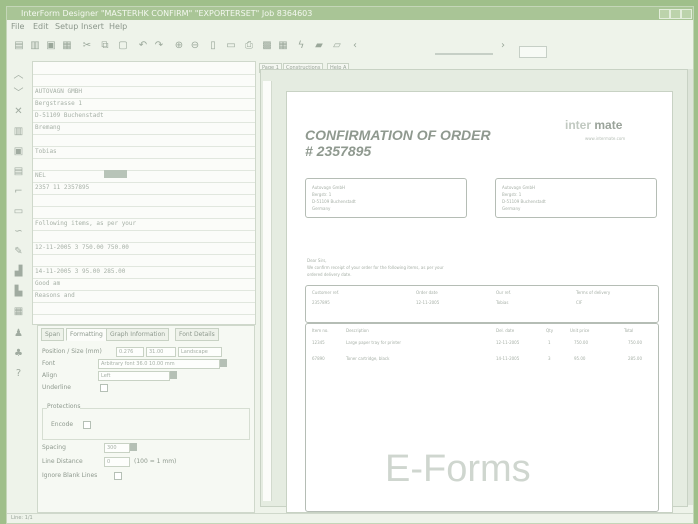 The width and height of the screenshot is (698, 524). I want to click on line-distance-unit: (100 = 1 mm), so click(155, 461).